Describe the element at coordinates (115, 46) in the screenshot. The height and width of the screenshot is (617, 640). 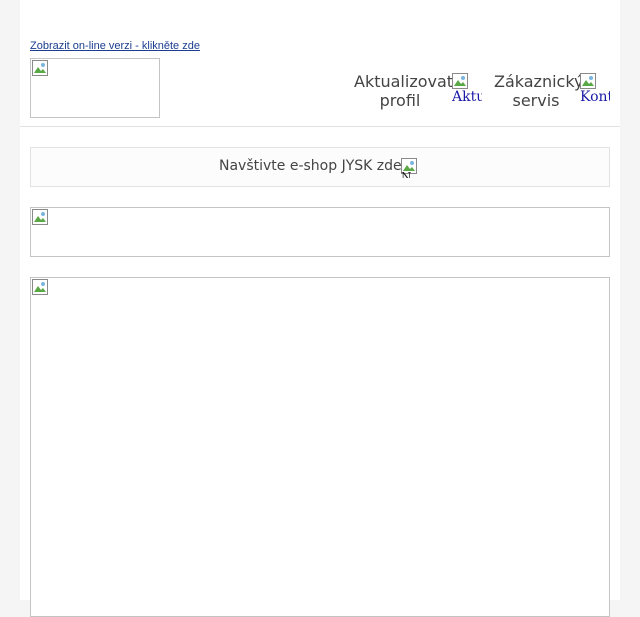
I see `view-online-link: Zobrazit on-line verzi - klikněte zde` at that location.